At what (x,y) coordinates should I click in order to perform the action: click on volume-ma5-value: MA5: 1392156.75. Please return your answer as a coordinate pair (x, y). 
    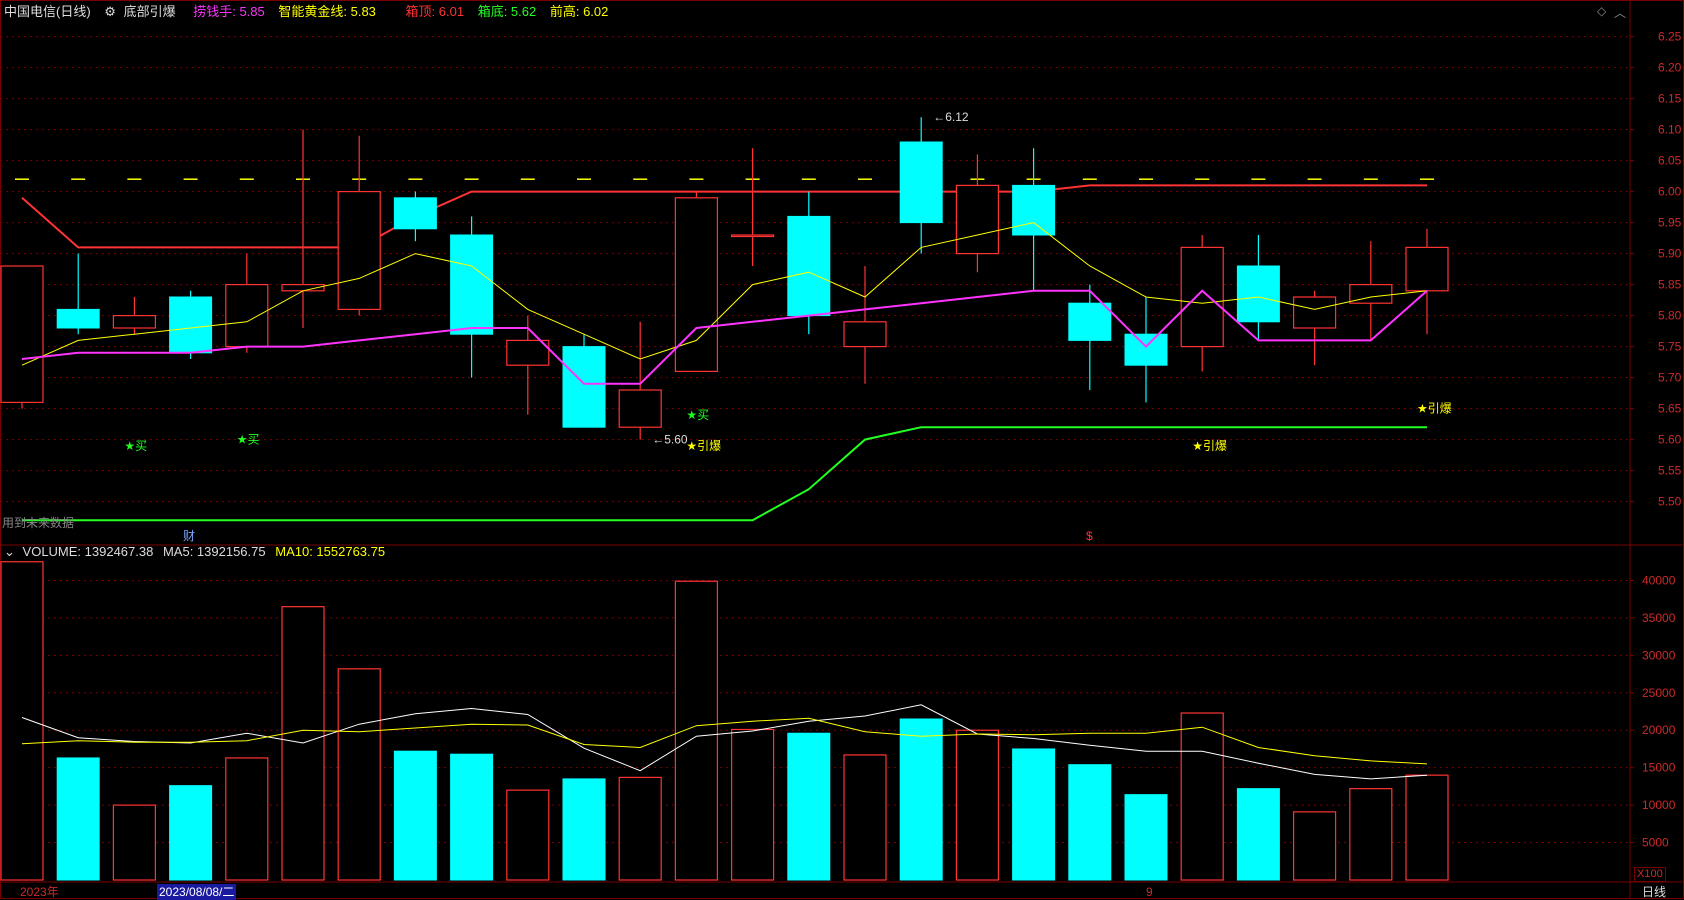
    Looking at the image, I should click on (214, 551).